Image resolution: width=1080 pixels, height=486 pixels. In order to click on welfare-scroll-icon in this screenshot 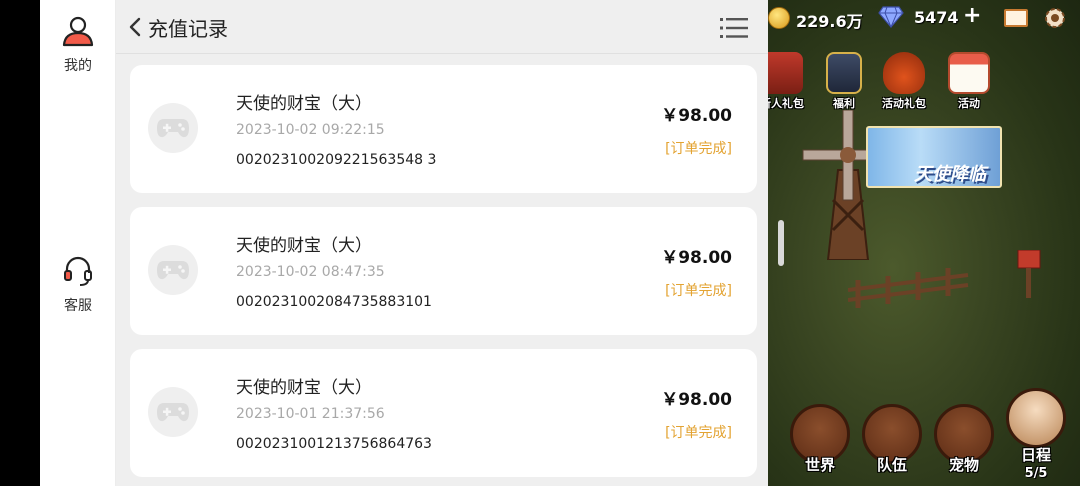, I will do `click(844, 73)`.